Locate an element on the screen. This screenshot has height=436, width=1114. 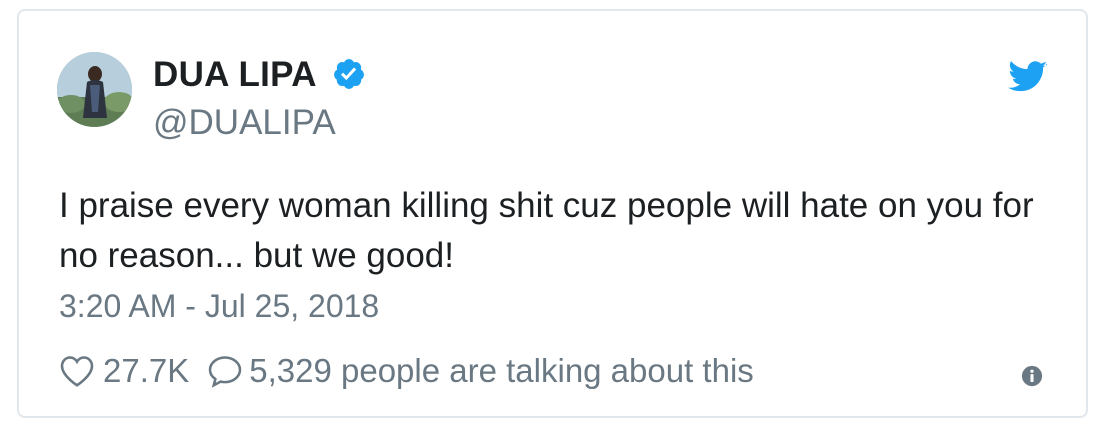
avatar-photo is located at coordinates (94, 89).